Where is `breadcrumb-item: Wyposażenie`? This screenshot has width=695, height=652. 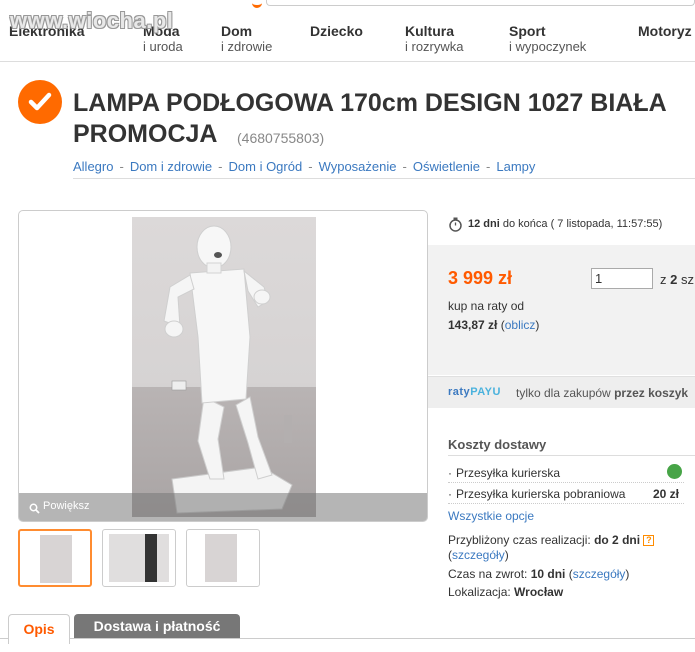
breadcrumb-item: Wyposażenie is located at coordinates (358, 166).